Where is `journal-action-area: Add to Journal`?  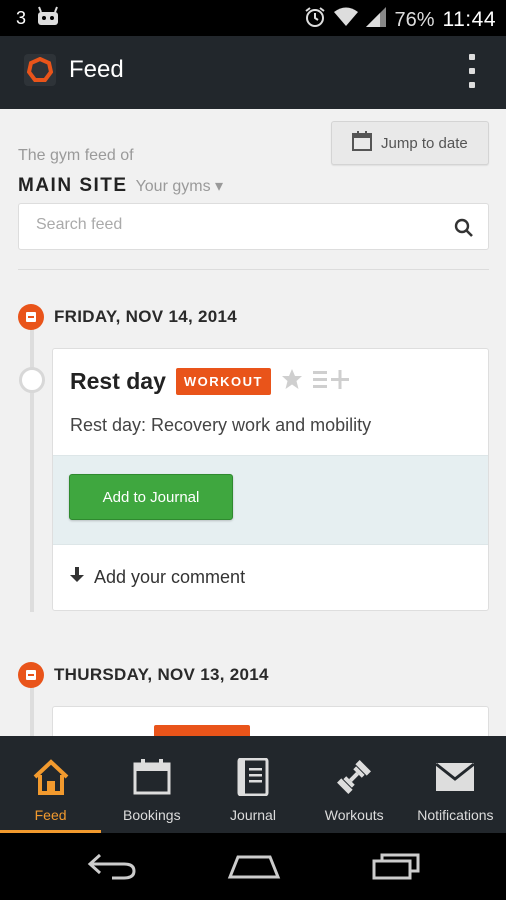 journal-action-area: Add to Journal is located at coordinates (270, 500).